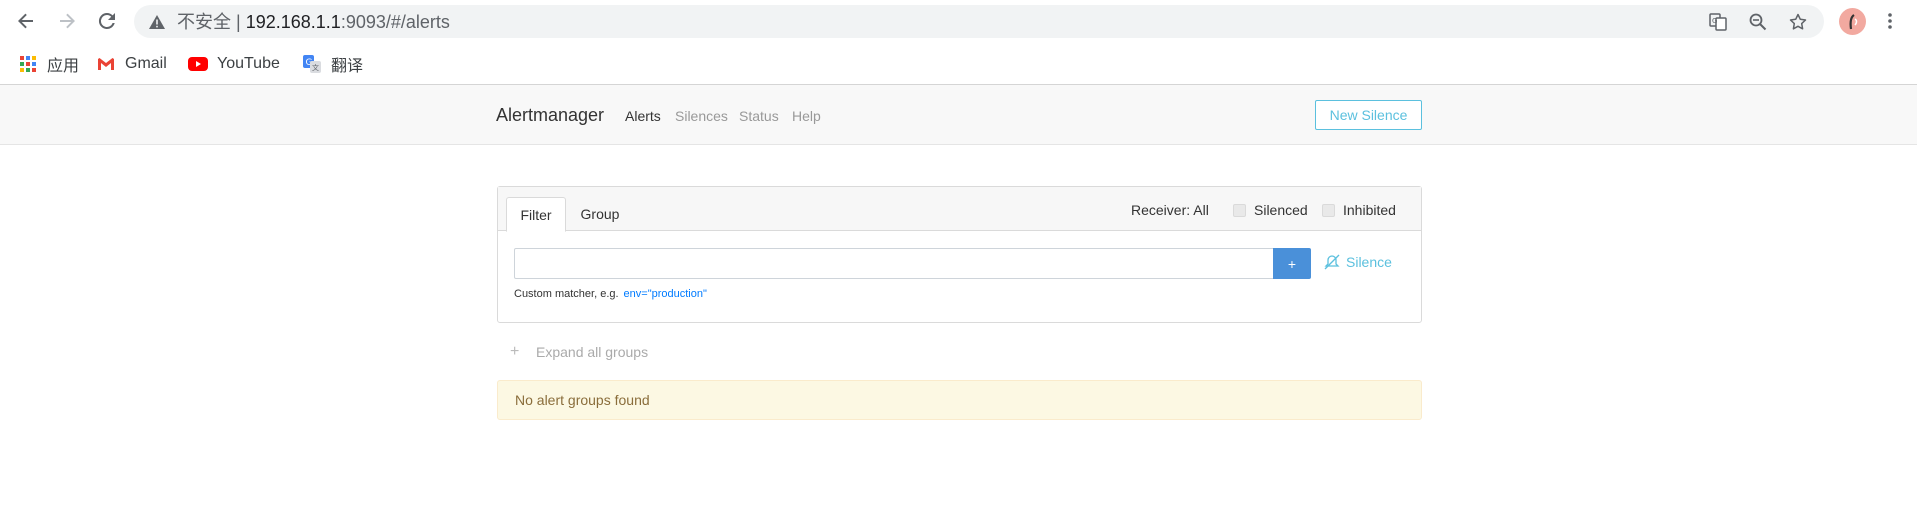 The image size is (1917, 506). Describe the element at coordinates (1758, 22) in the screenshot. I see `zoom-icon` at that location.